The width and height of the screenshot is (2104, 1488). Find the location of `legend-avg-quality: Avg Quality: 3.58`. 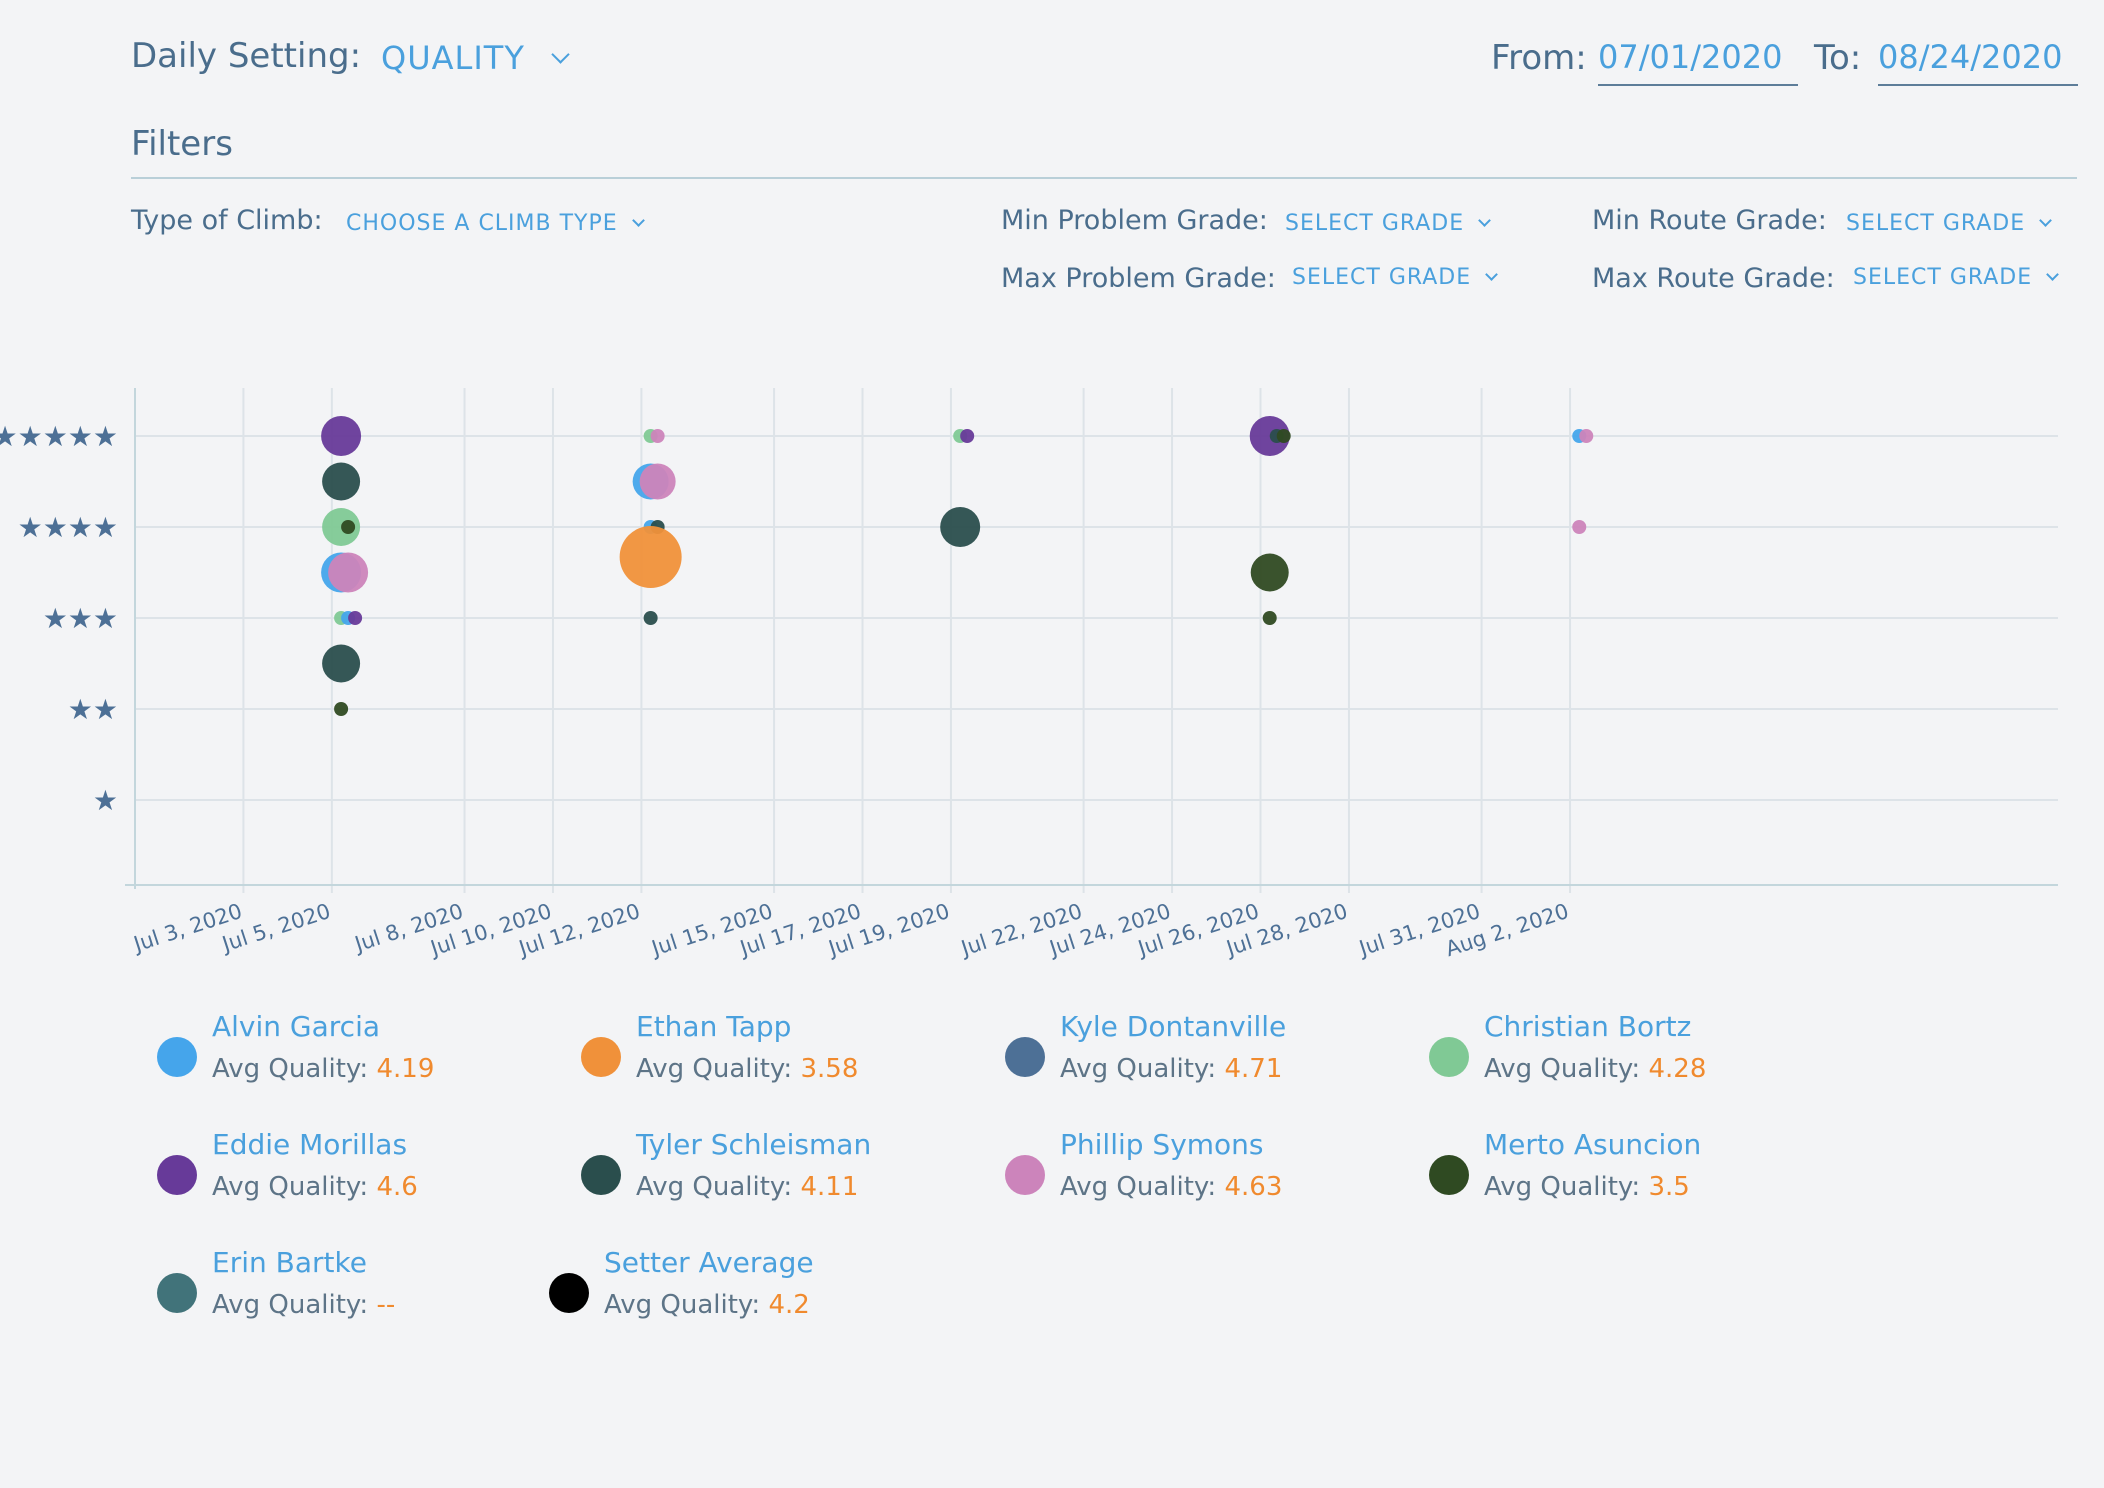

legend-avg-quality: Avg Quality: 3.58 is located at coordinates (747, 1069).